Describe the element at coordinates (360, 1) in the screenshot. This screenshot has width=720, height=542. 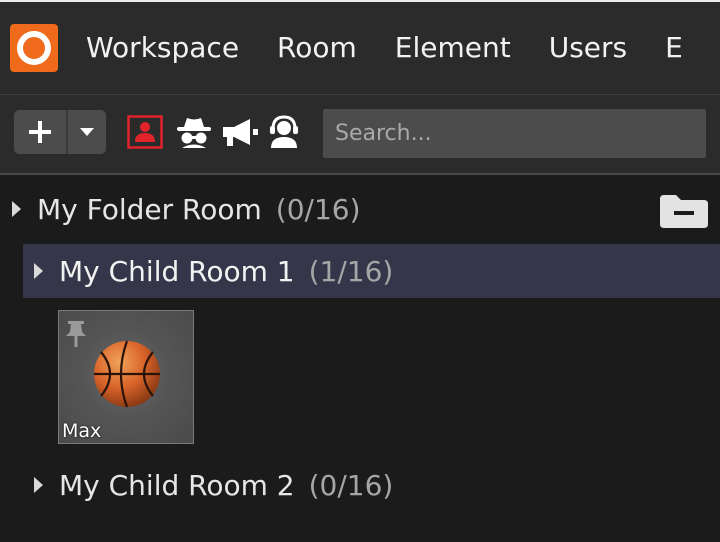
I see `window-top-border` at that location.